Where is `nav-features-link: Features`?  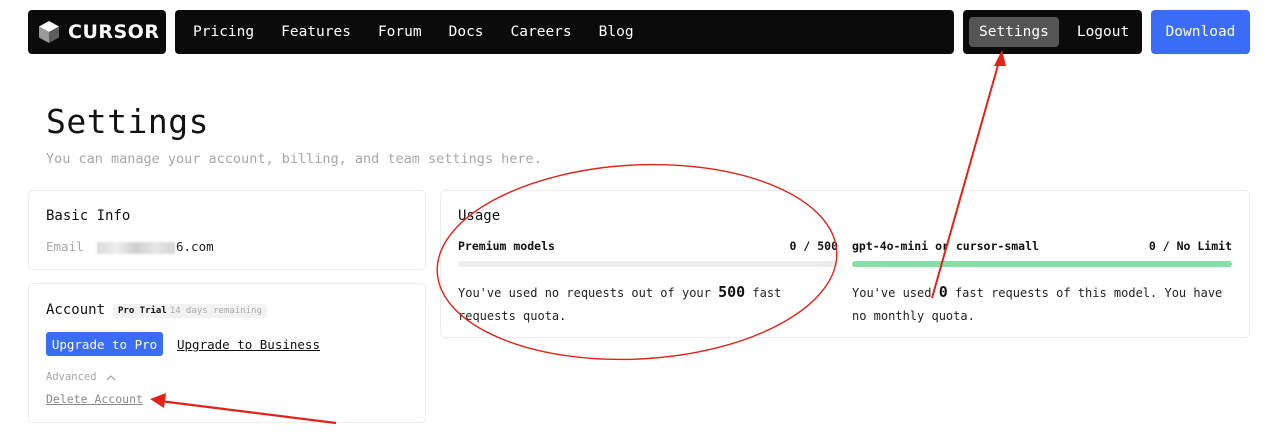 nav-features-link: Features is located at coordinates (316, 32).